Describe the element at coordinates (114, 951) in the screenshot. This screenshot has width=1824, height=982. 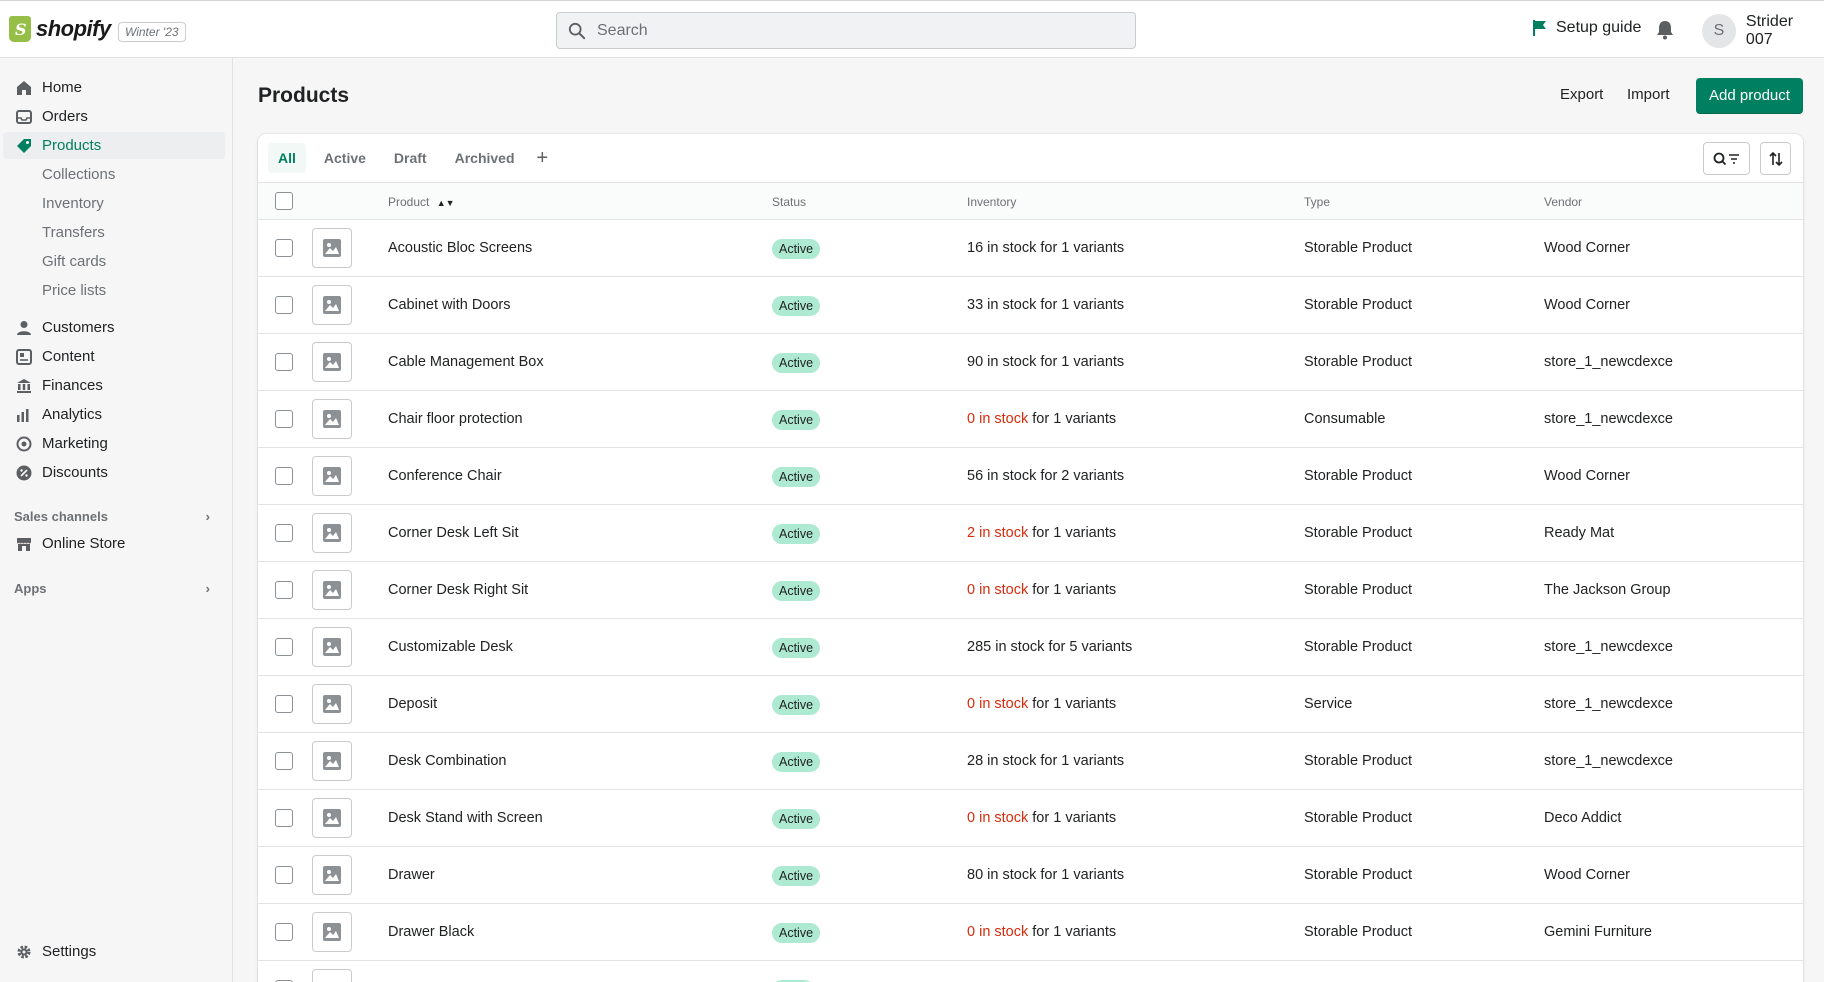
I see `sidebar-item-settings: Settings` at that location.